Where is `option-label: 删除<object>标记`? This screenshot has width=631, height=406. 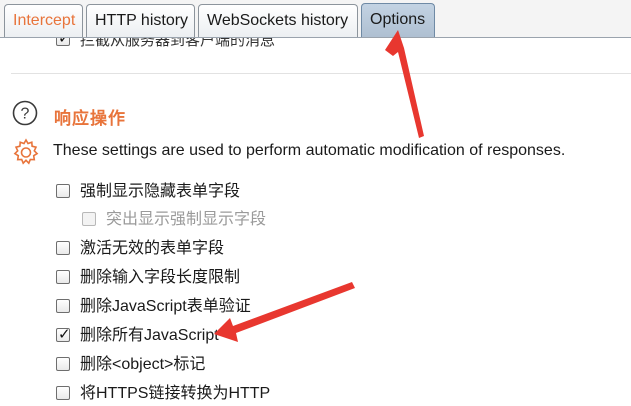 option-label: 删除<object>标记 is located at coordinates (143, 364).